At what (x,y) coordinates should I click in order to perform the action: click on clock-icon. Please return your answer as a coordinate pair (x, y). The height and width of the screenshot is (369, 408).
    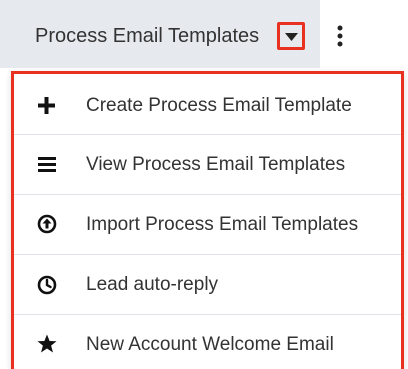
    Looking at the image, I should click on (47, 285).